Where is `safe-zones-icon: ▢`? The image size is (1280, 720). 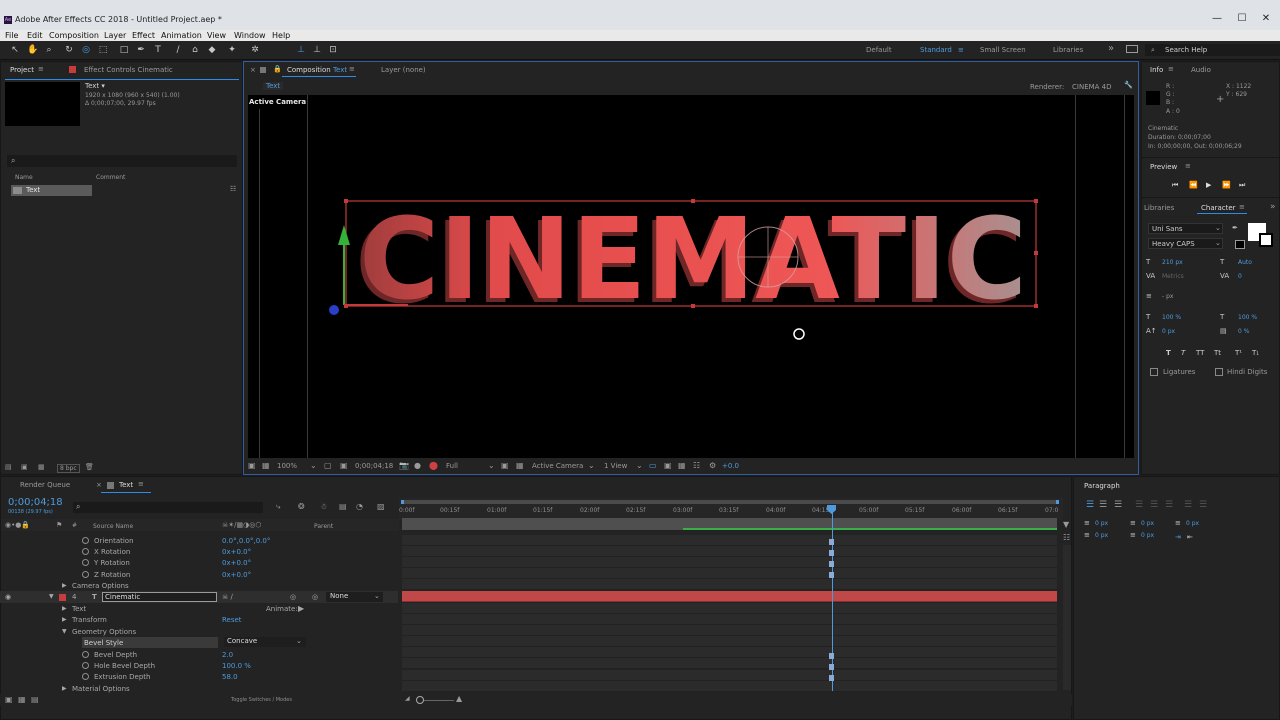 safe-zones-icon: ▢ is located at coordinates (328, 465).